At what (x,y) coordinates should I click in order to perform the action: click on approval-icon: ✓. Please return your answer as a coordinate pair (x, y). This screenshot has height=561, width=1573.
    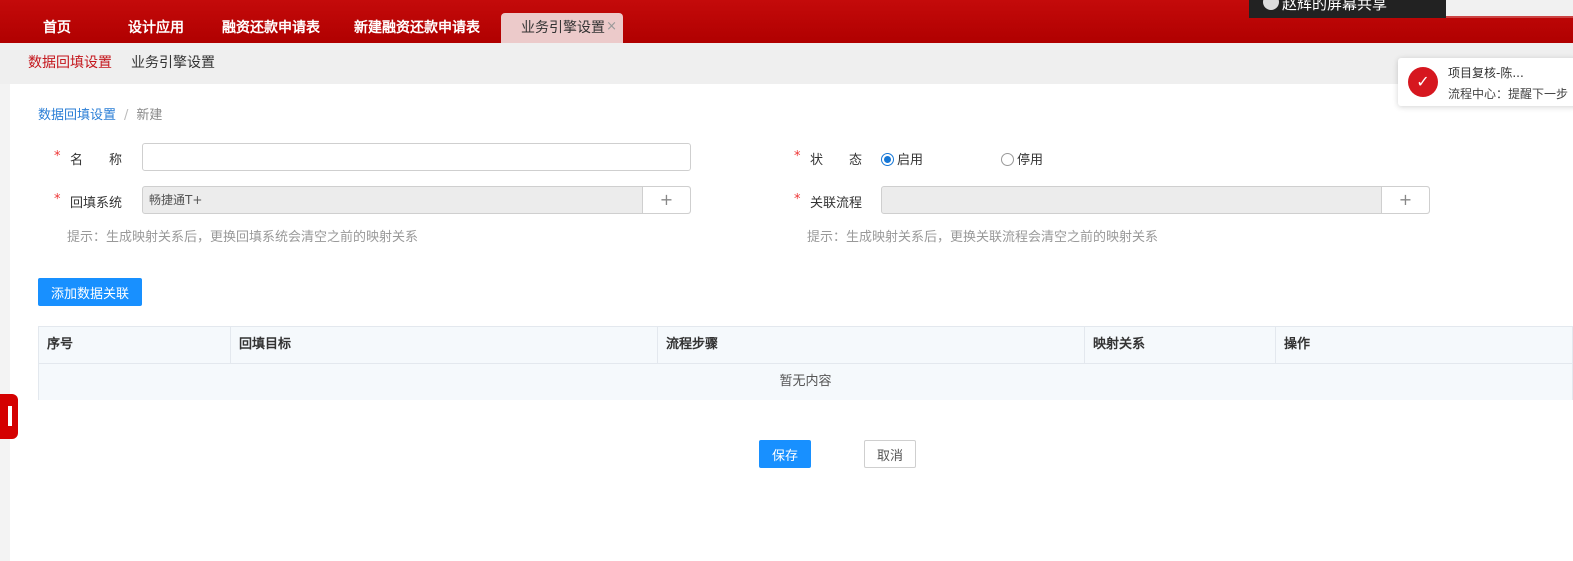
    Looking at the image, I should click on (1423, 82).